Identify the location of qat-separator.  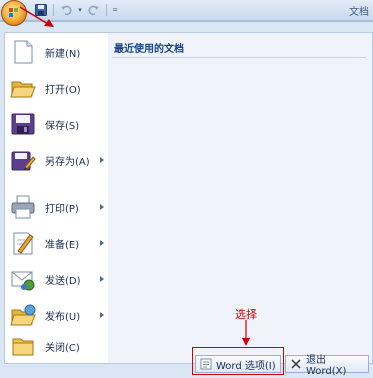
(106, 10).